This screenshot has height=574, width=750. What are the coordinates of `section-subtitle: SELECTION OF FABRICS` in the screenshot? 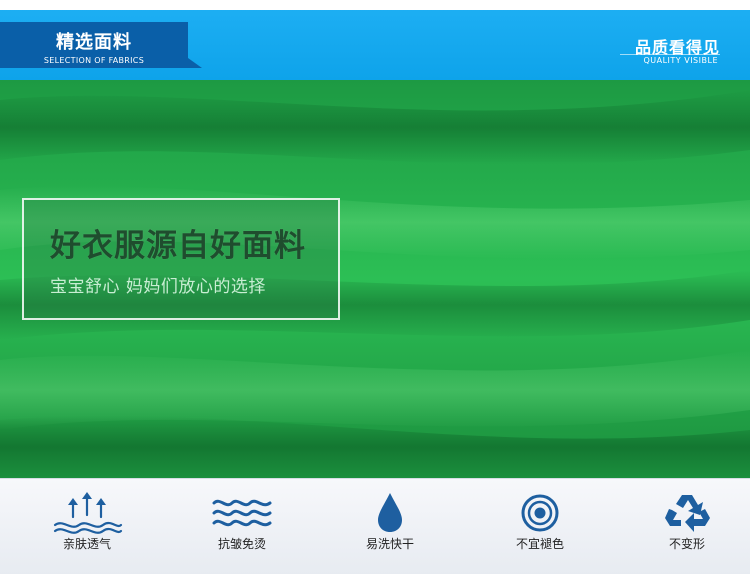 It's located at (94, 60).